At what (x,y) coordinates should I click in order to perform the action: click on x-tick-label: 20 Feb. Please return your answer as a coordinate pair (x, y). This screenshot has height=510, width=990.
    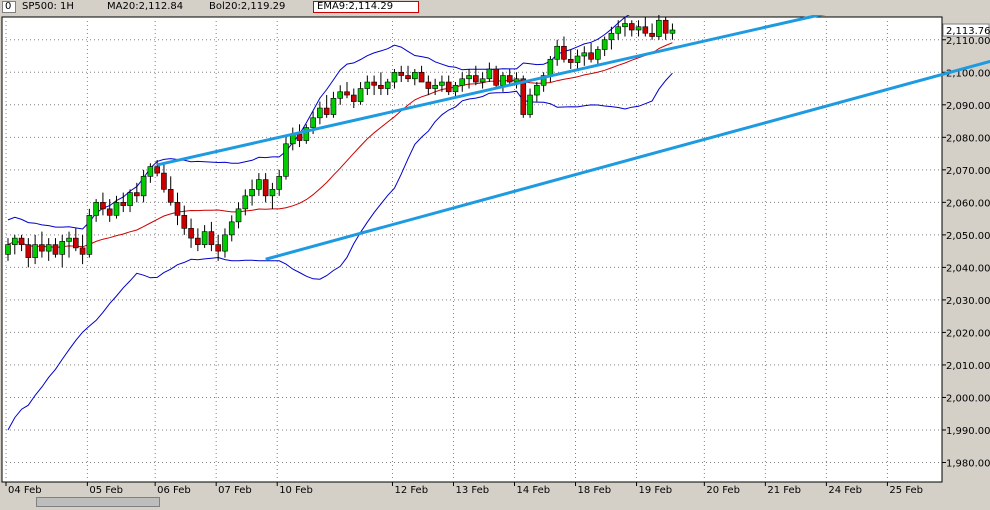
    Looking at the image, I should click on (723, 490).